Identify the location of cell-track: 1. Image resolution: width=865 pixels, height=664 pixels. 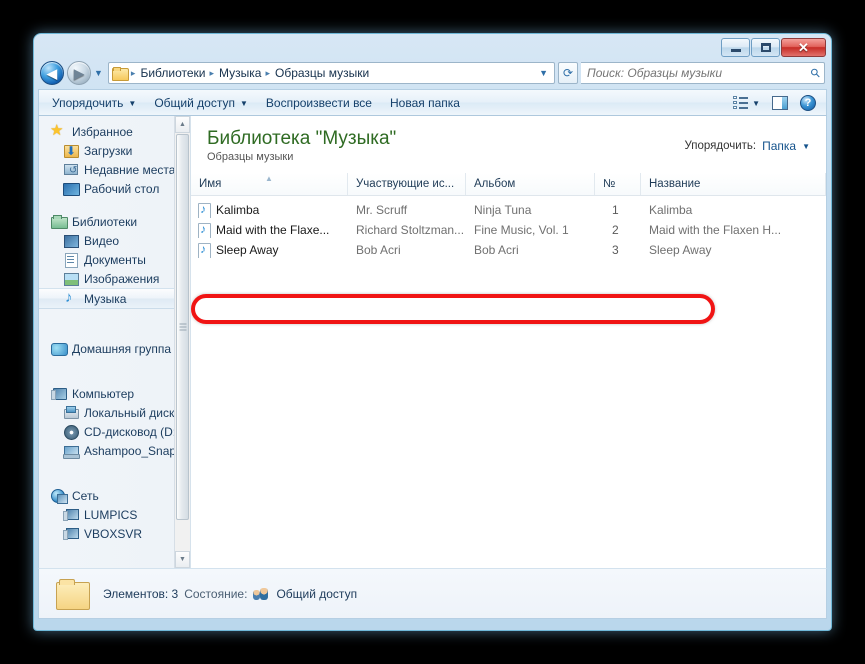
(615, 210).